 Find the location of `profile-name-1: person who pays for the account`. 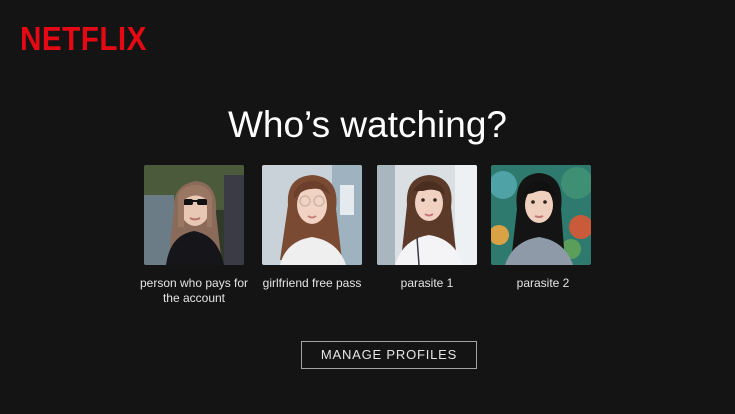

profile-name-1: person who pays for the account is located at coordinates (194, 291).